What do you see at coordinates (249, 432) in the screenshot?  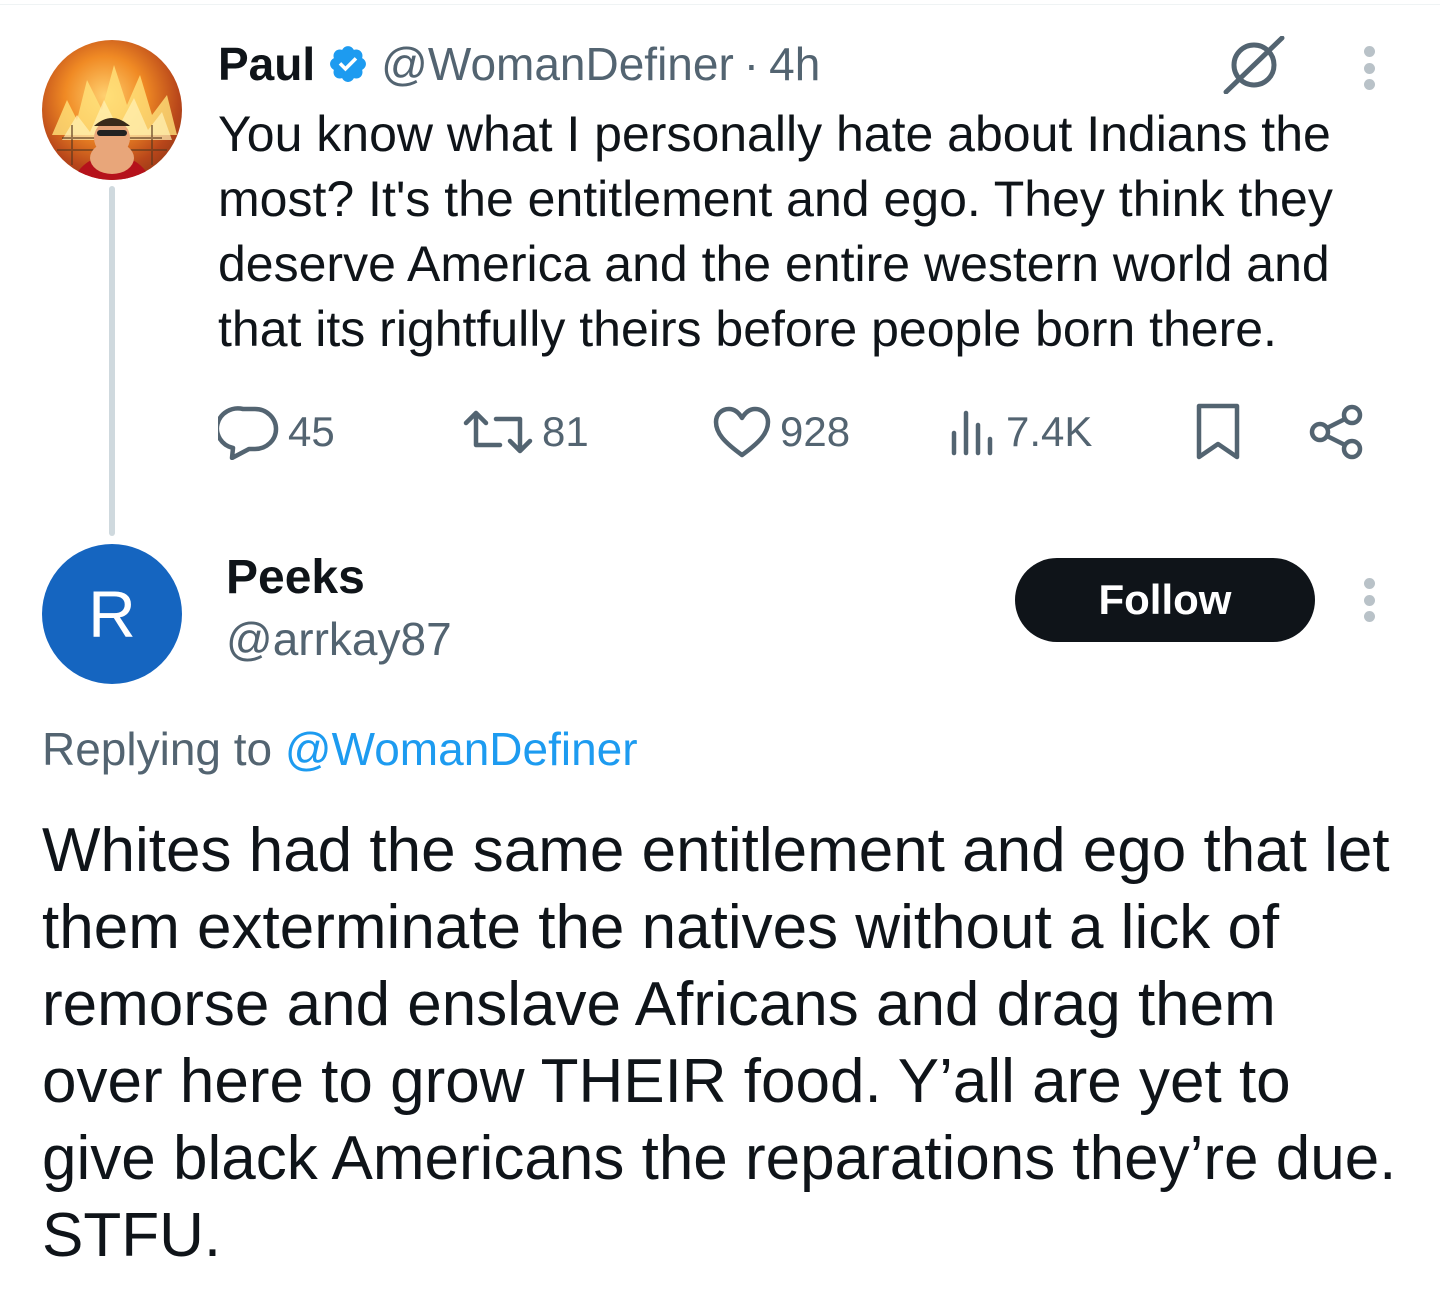 I see `reply-icon` at bounding box center [249, 432].